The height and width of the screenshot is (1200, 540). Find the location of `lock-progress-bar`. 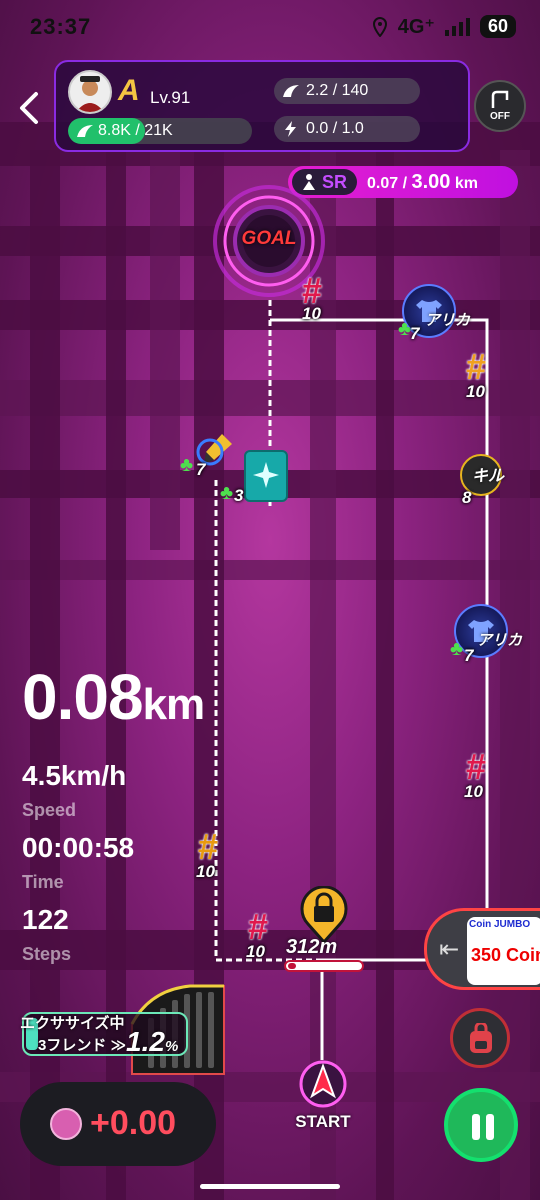

lock-progress-bar is located at coordinates (324, 966).